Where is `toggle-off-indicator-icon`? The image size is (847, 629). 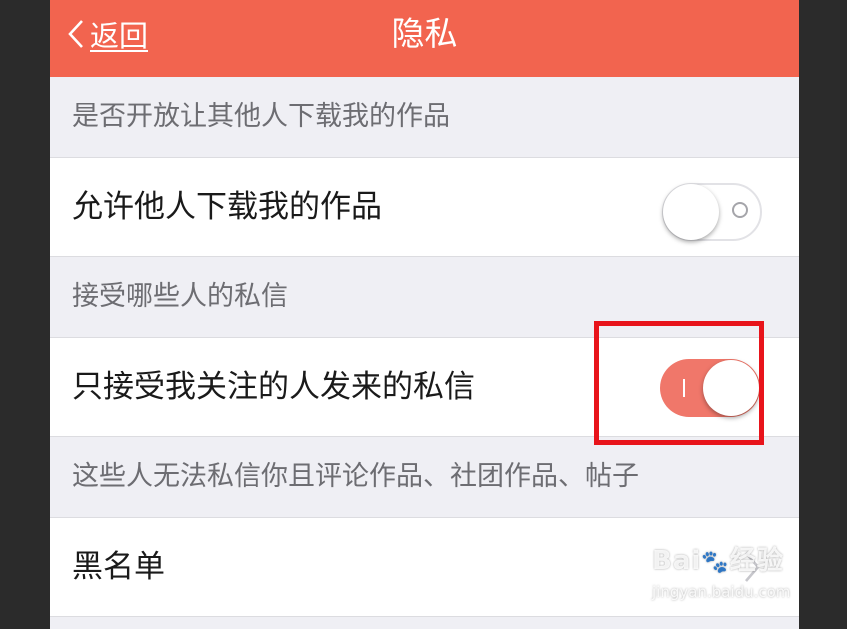
toggle-off-indicator-icon is located at coordinates (740, 210).